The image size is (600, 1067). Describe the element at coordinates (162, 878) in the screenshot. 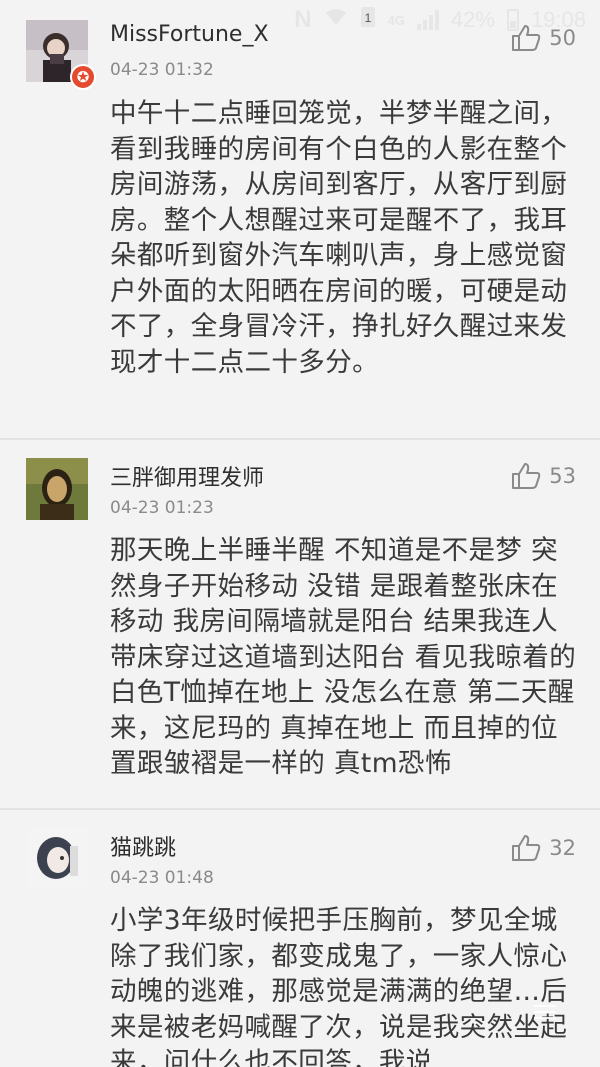

I see `timestamp: 04-23 01:48` at that location.